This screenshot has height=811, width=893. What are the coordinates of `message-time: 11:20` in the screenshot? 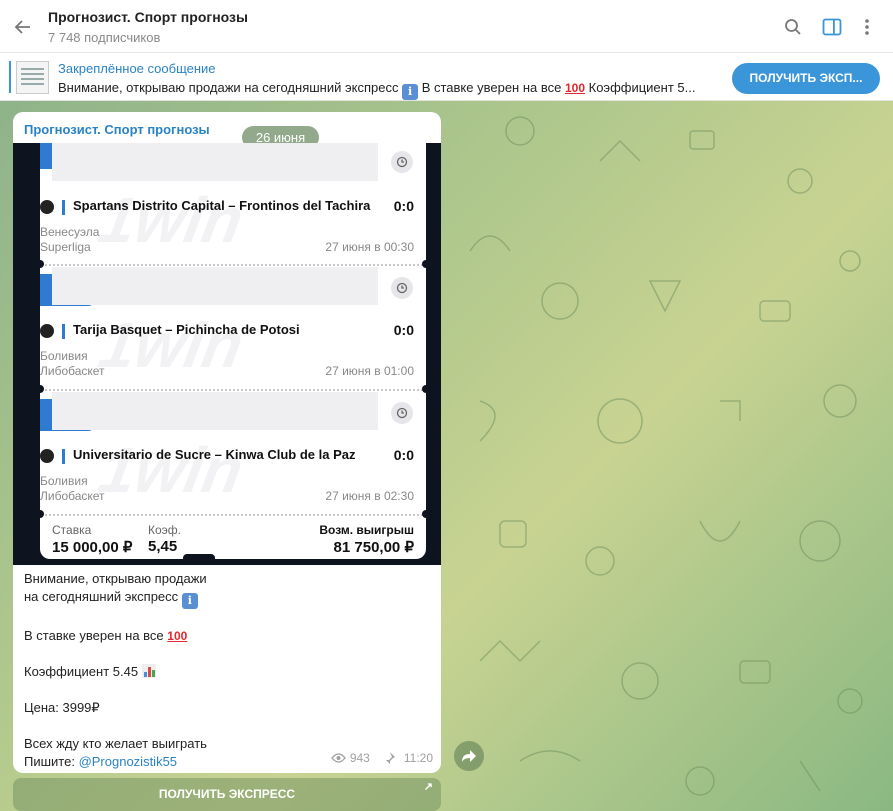 It's located at (418, 758).